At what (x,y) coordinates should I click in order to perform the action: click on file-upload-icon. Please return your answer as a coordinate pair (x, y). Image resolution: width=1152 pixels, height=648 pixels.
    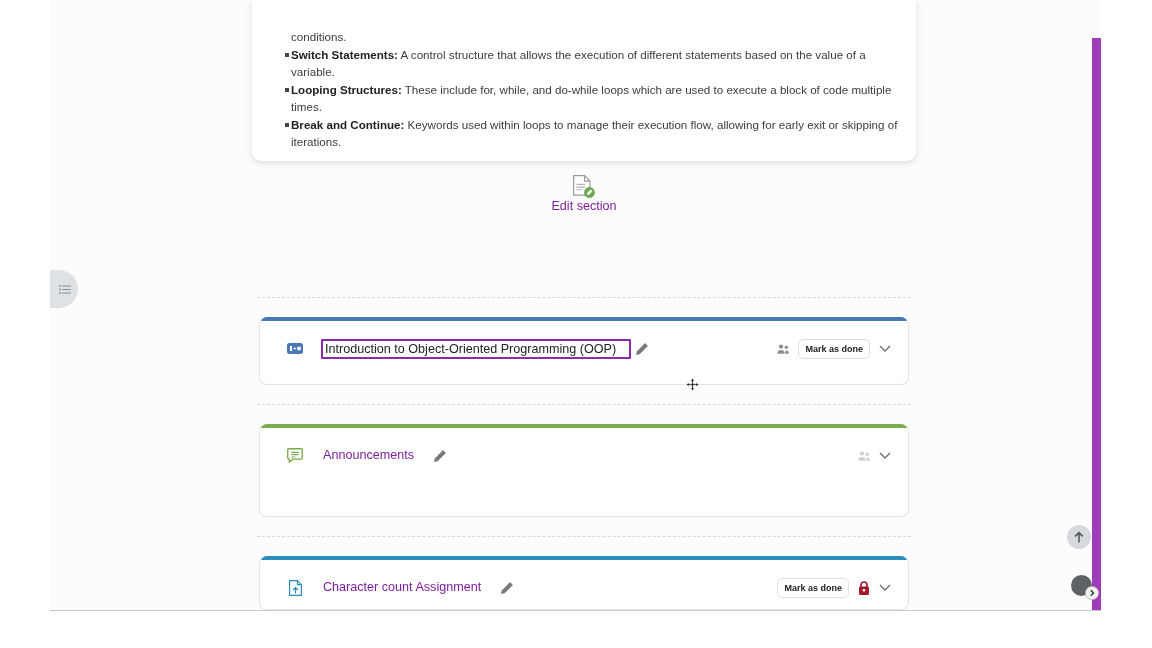
    Looking at the image, I should click on (295, 587).